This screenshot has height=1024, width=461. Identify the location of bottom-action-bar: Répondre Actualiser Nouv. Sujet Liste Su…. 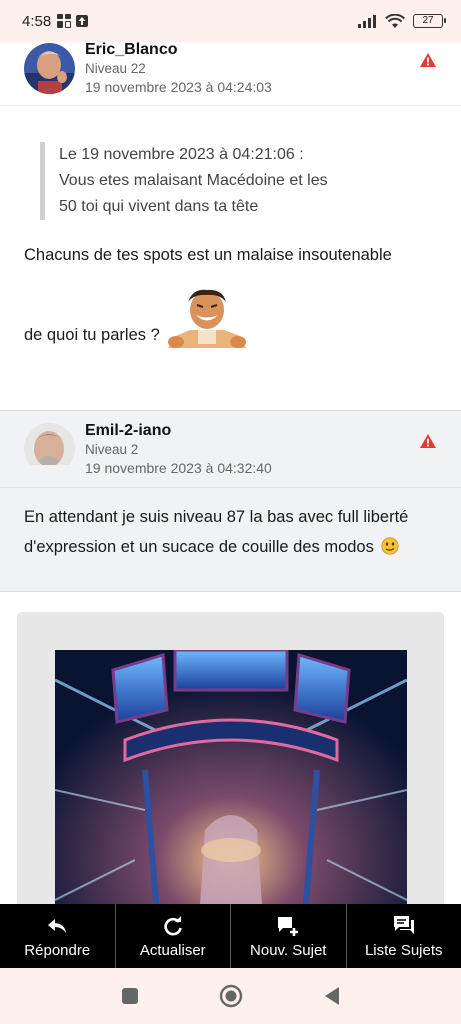
(230, 936).